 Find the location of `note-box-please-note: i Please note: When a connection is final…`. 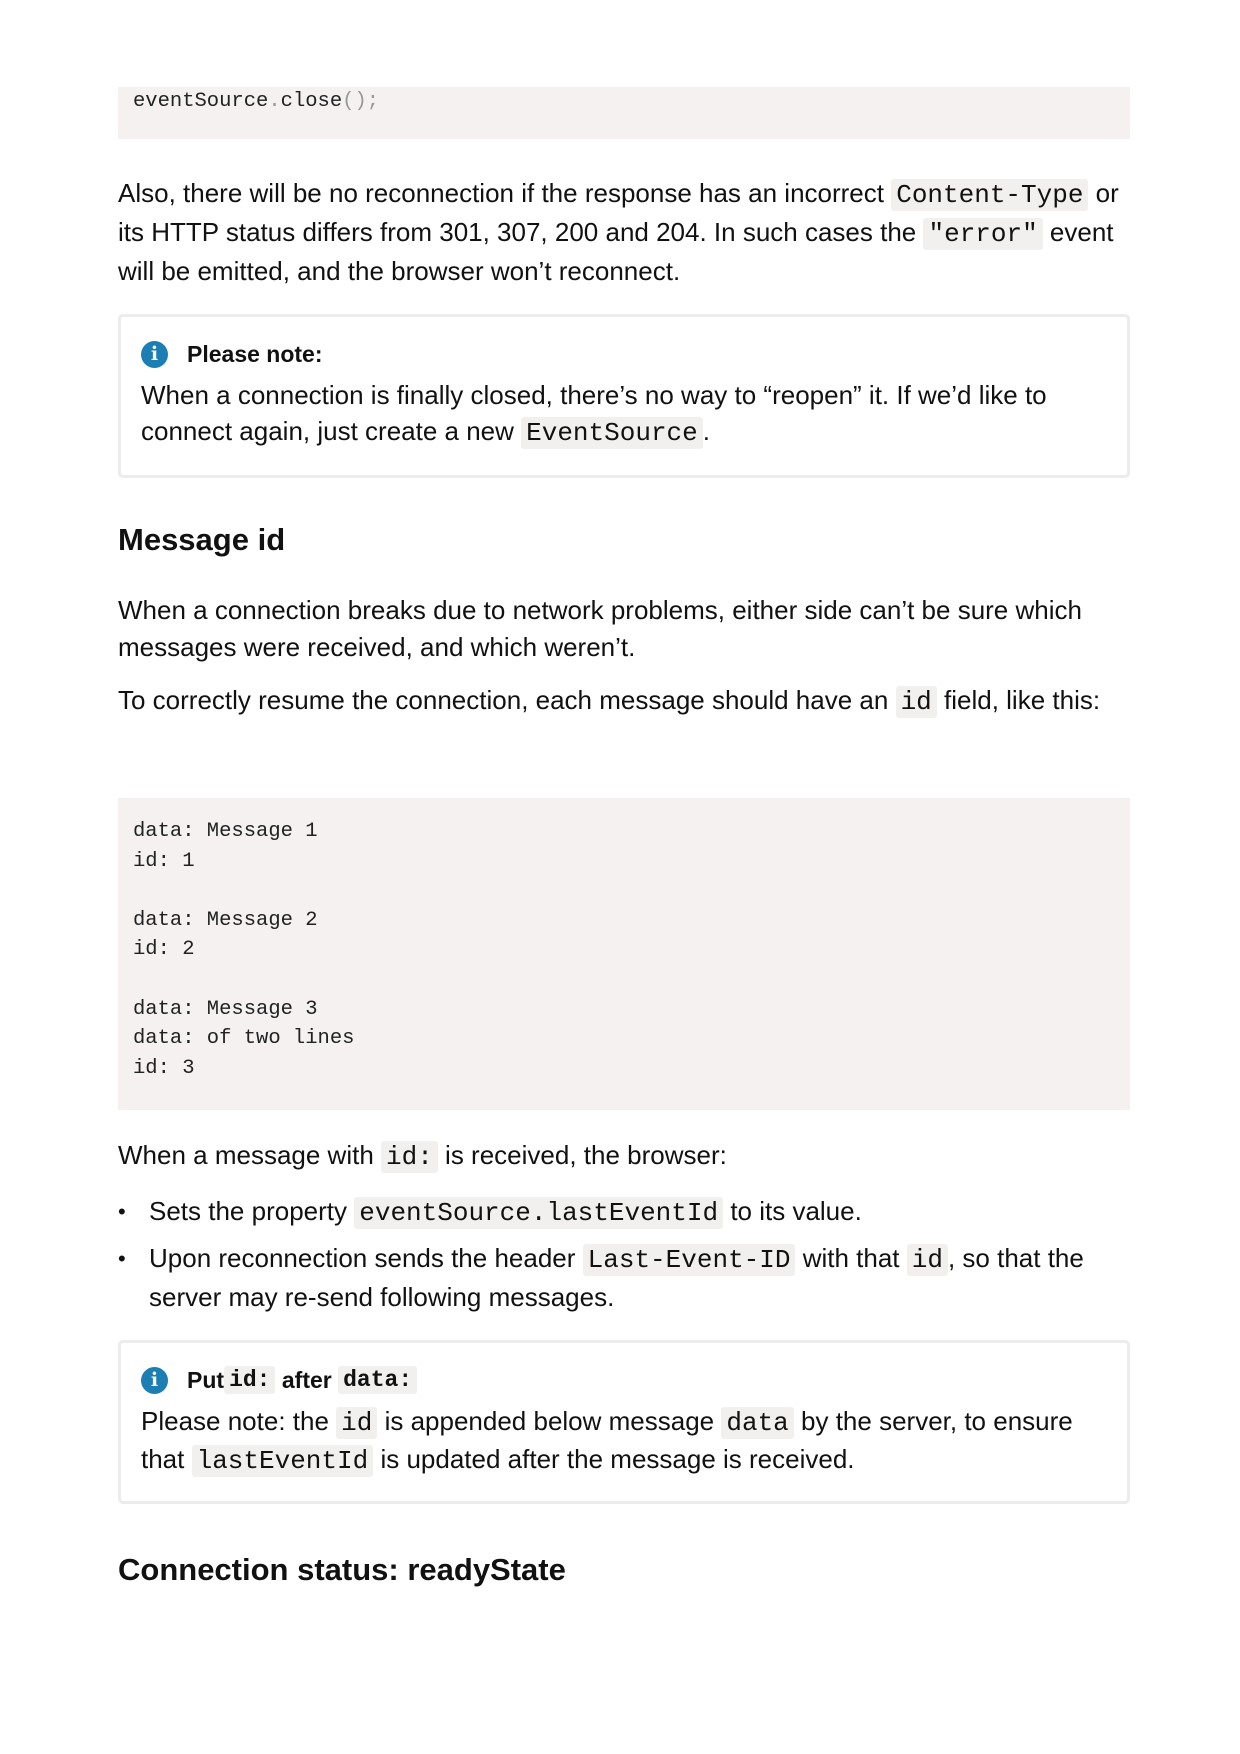

note-box-please-note: i Please note: When a connection is final… is located at coordinates (624, 396).